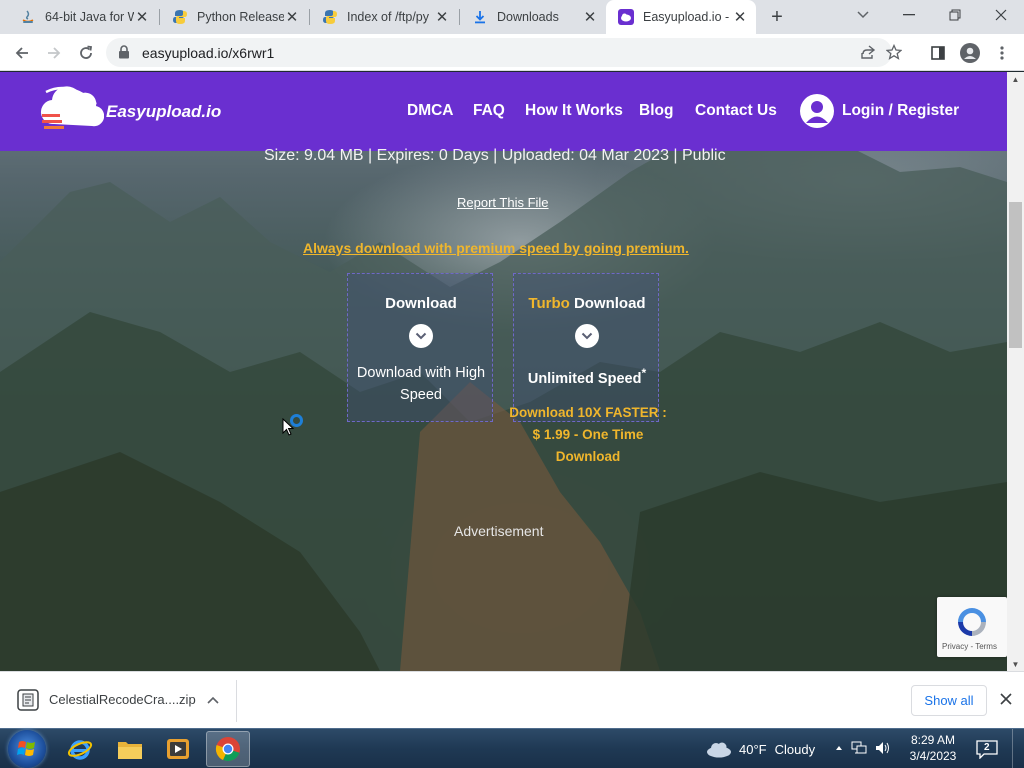  What do you see at coordinates (933, 748) in the screenshot?
I see `taskbar-clock: 8:29 AM 3/4/2023` at bounding box center [933, 748].